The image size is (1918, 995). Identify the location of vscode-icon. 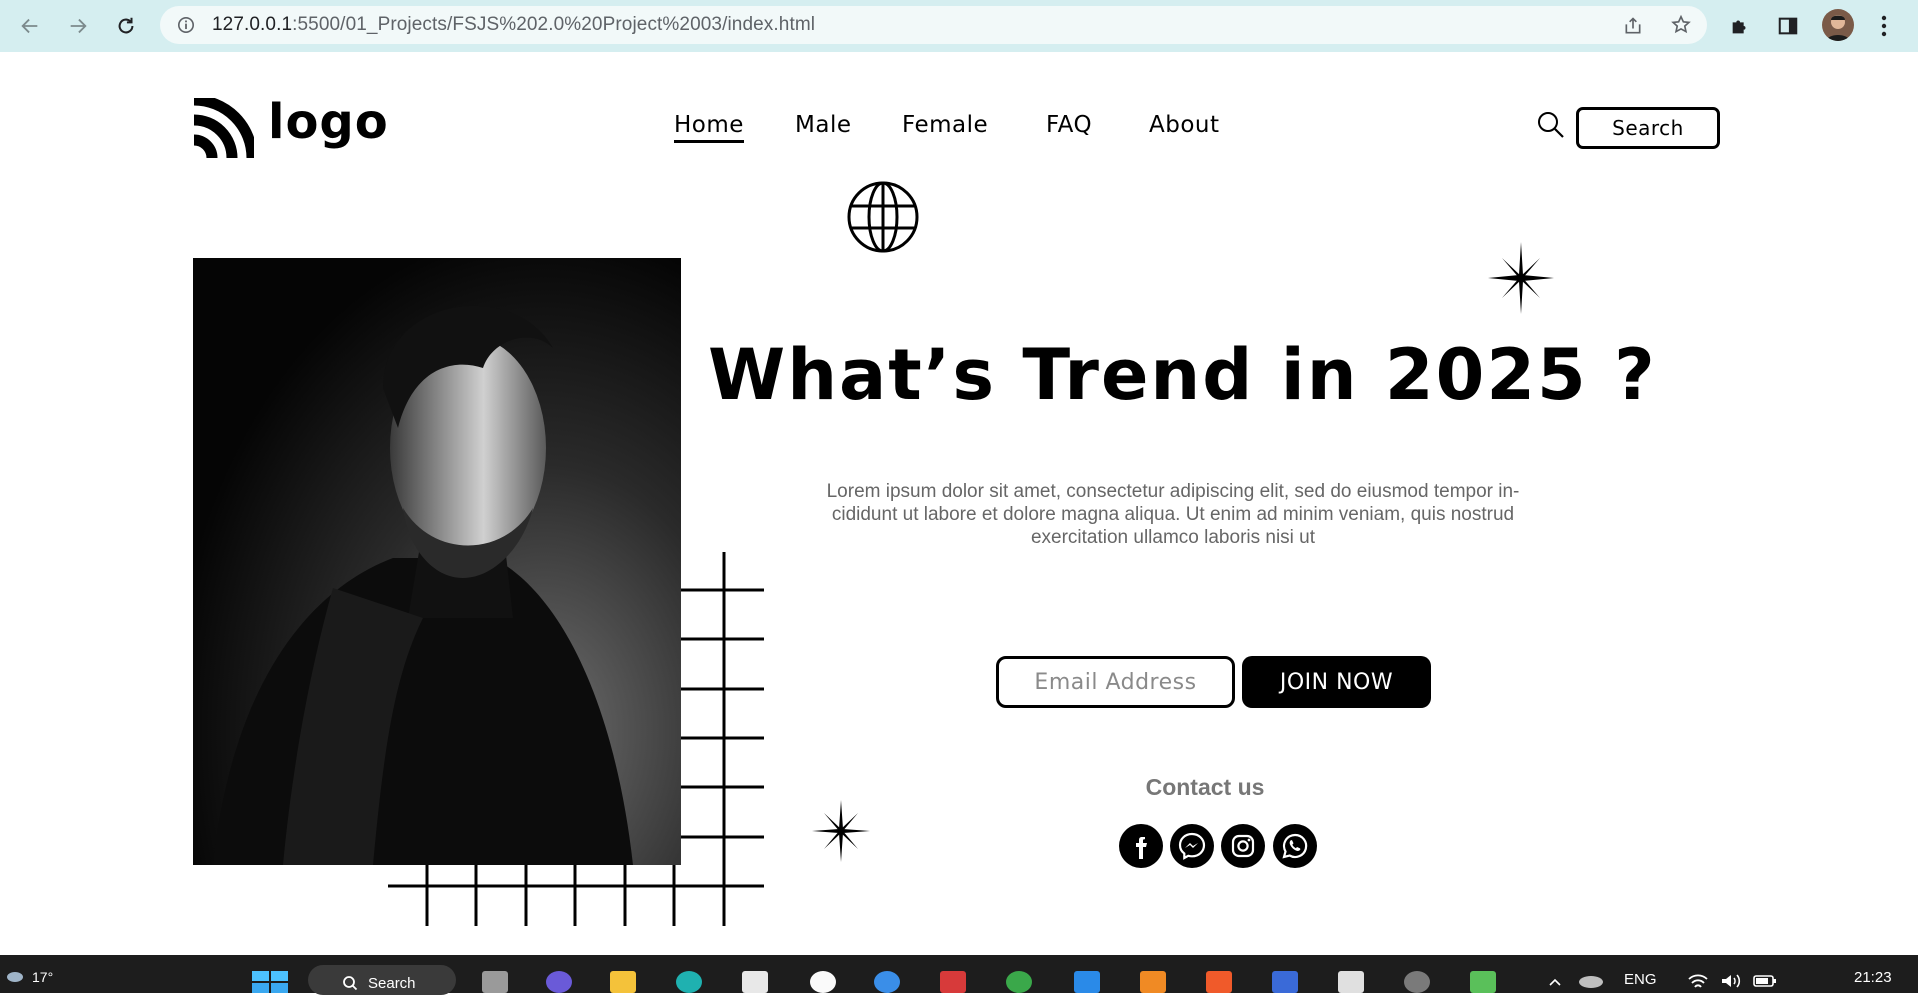
(1087, 982).